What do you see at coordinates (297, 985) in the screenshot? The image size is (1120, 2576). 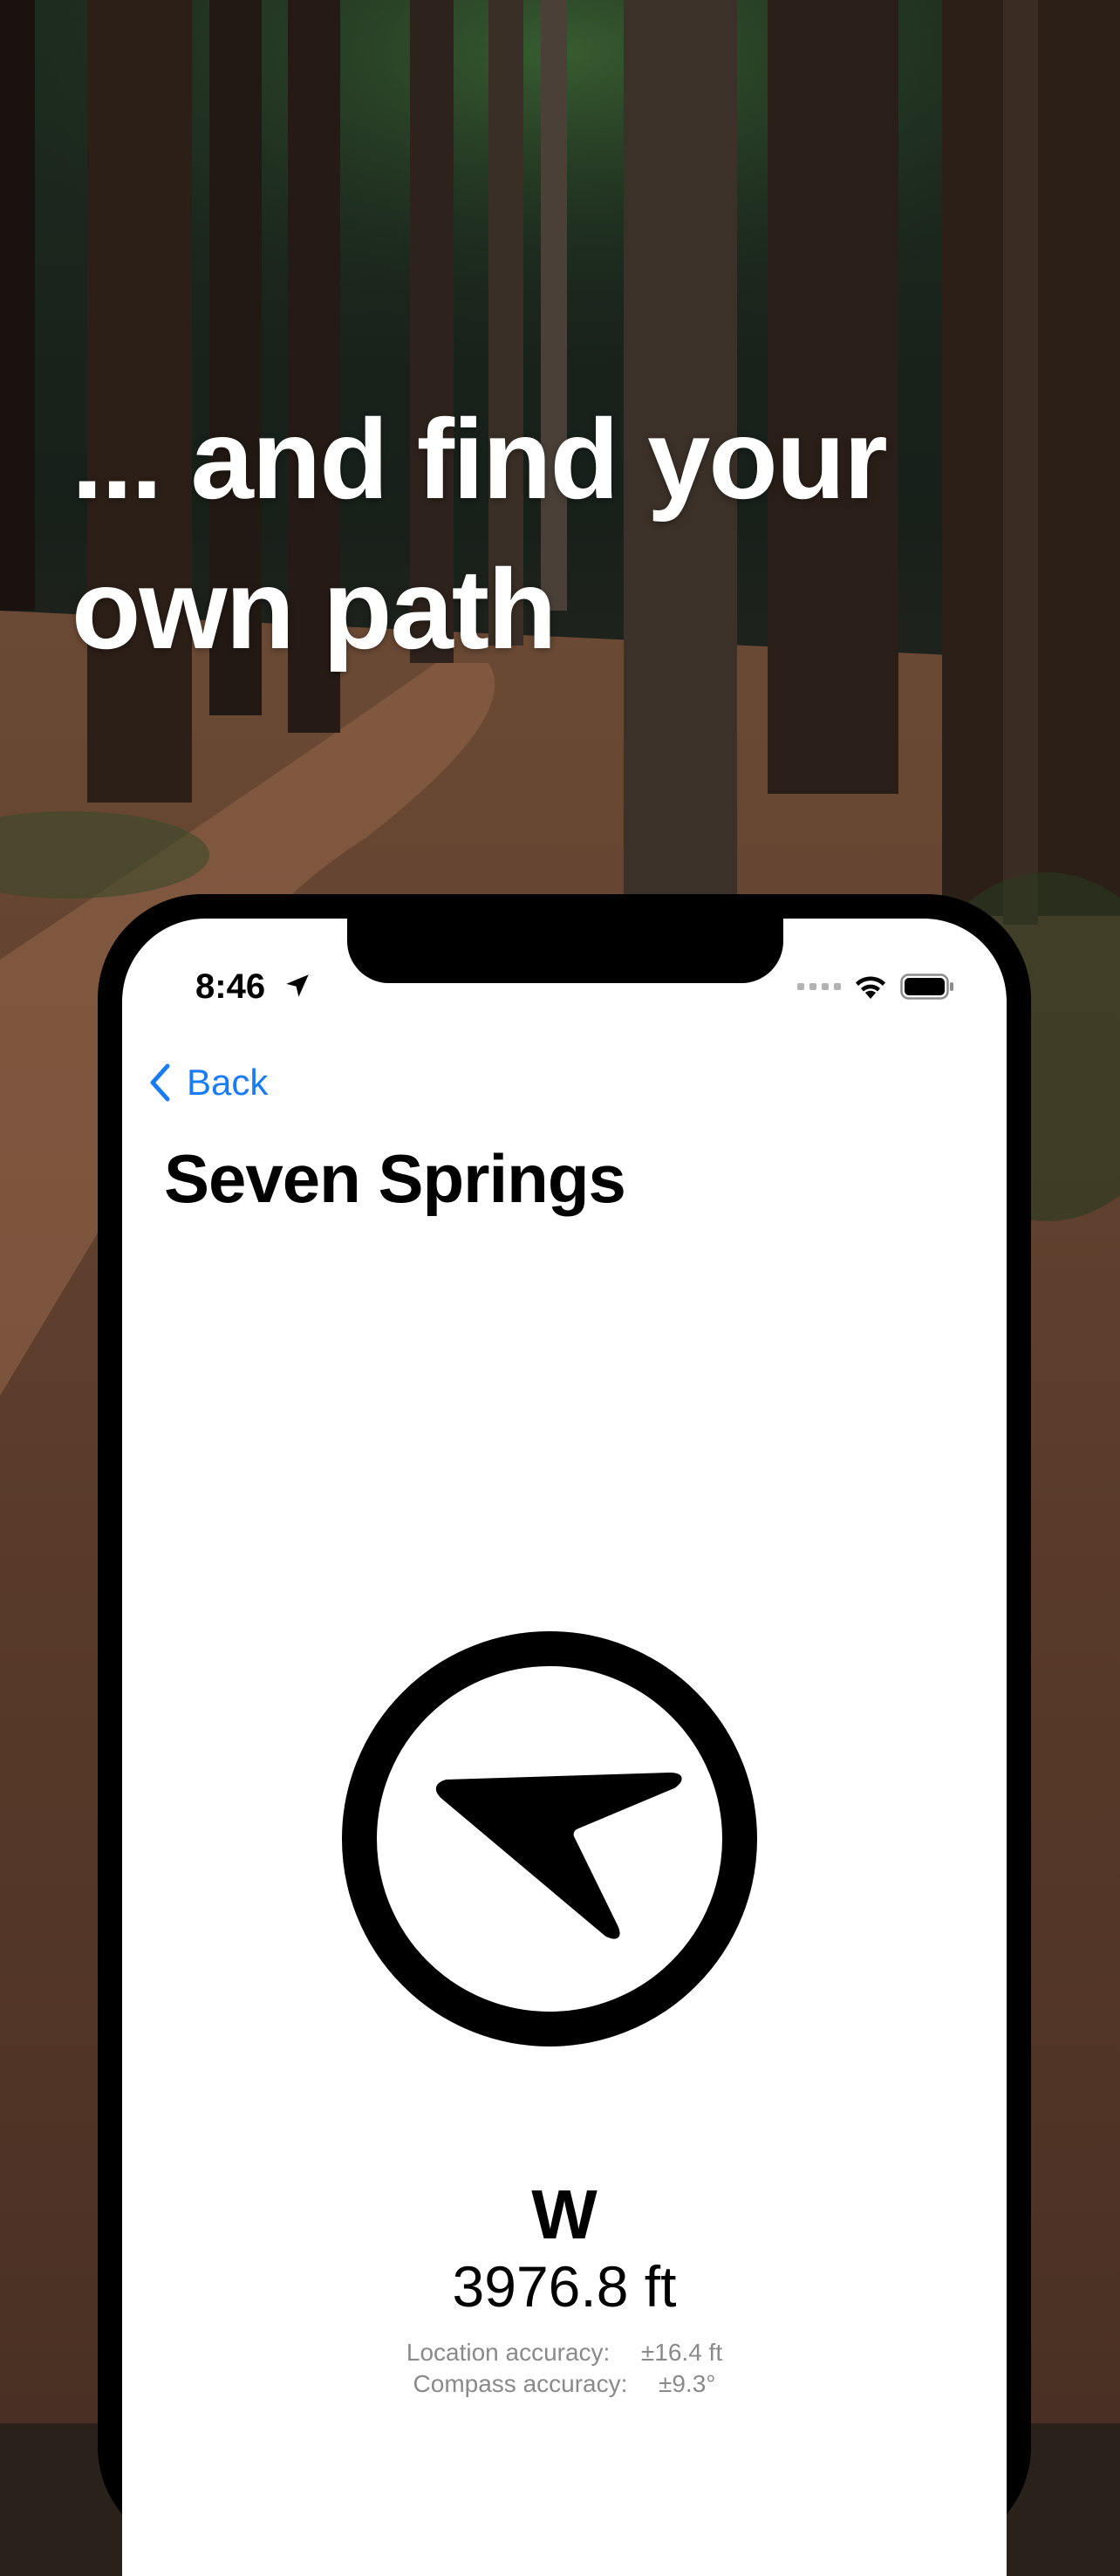 I see `location-arrow-icon` at bounding box center [297, 985].